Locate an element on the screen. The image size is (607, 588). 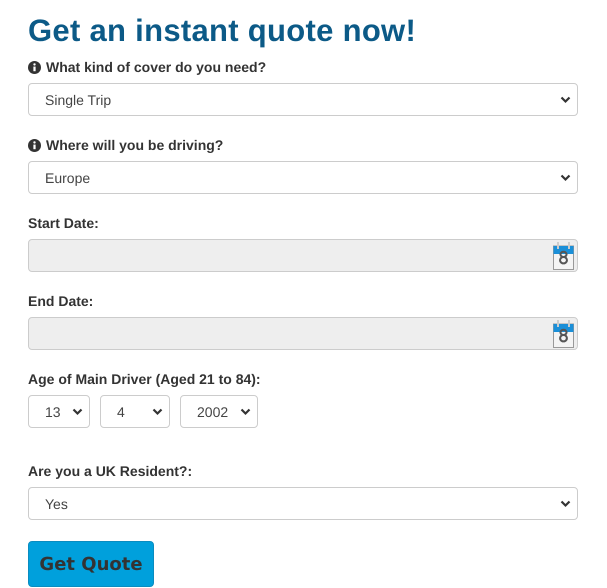
field-label: Are you a UK Resident?: is located at coordinates (110, 471).